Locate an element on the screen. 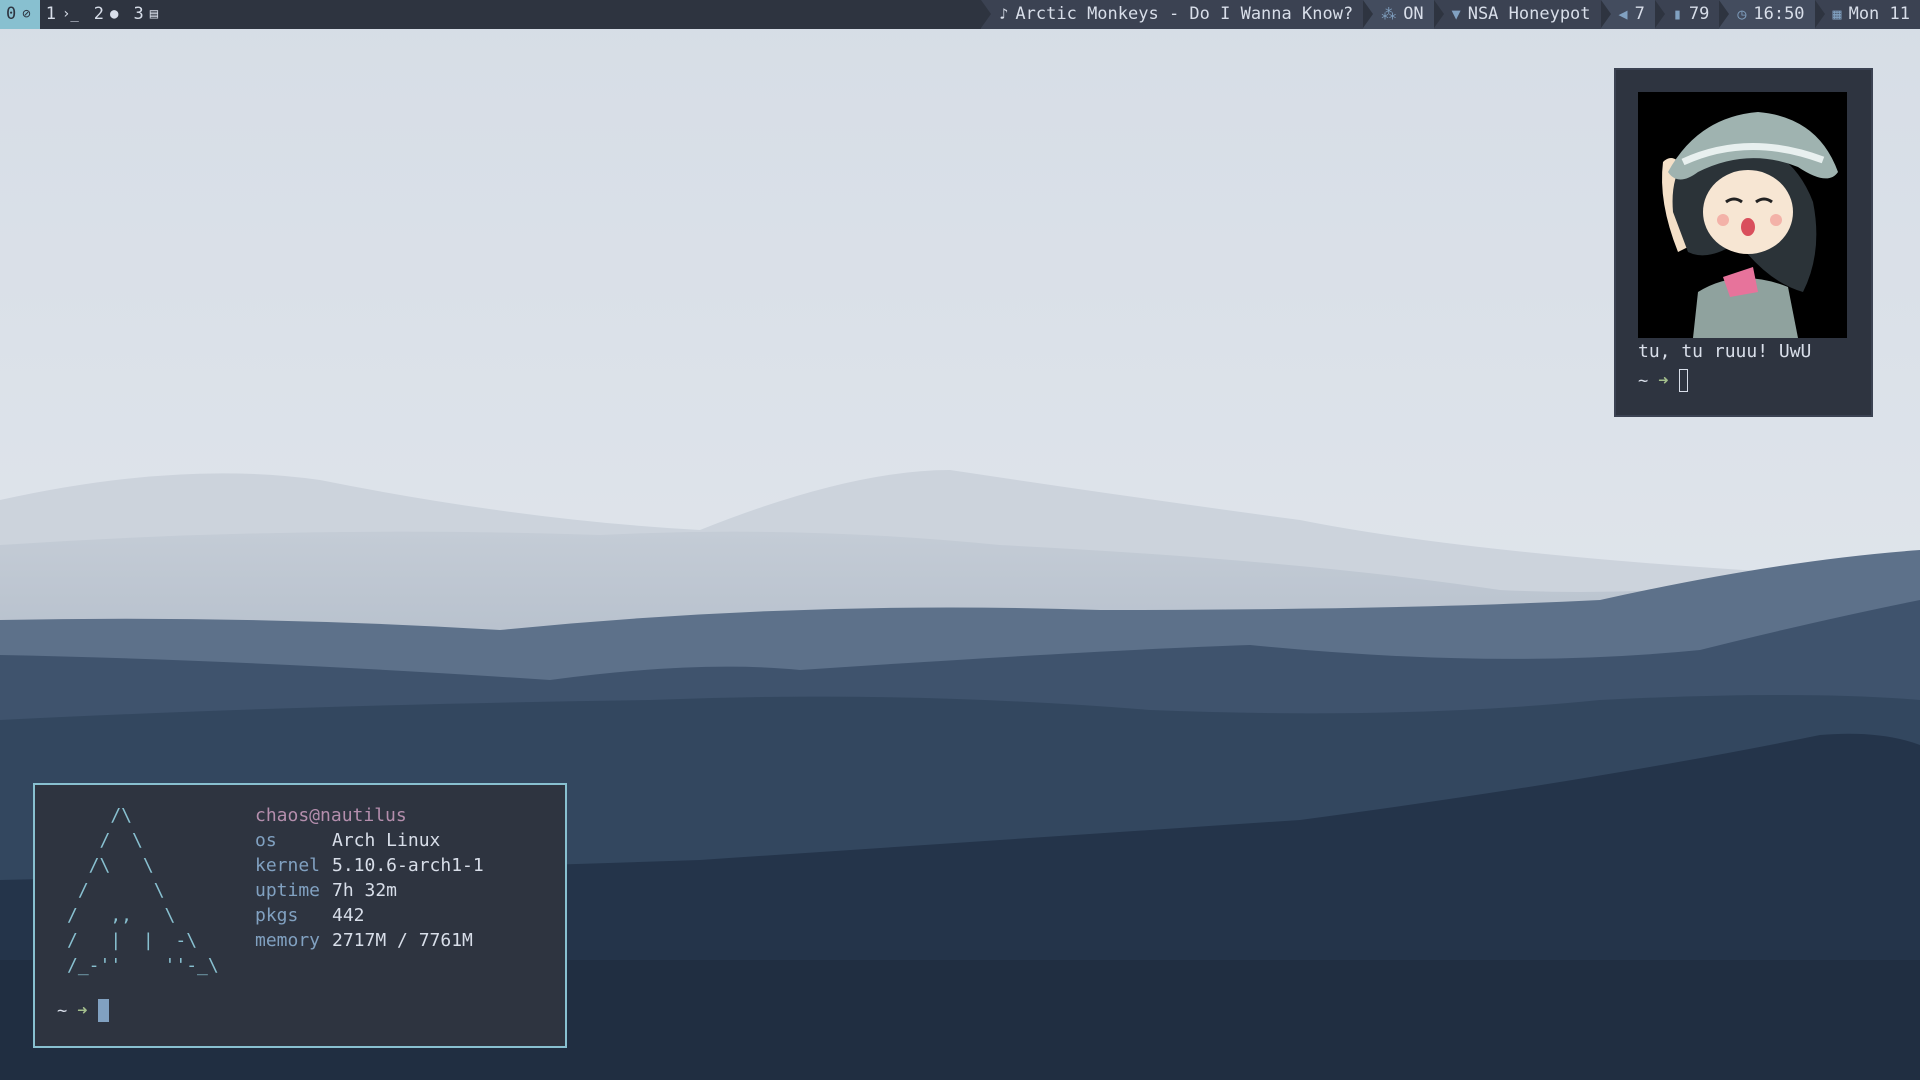  info-value: 7h 32m is located at coordinates (365, 890).